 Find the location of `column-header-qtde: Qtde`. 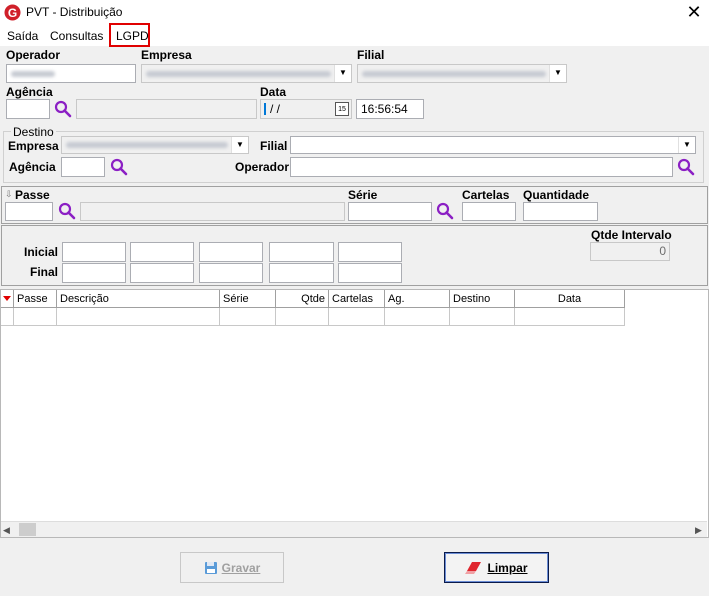

column-header-qtde: Qtde is located at coordinates (302, 299).